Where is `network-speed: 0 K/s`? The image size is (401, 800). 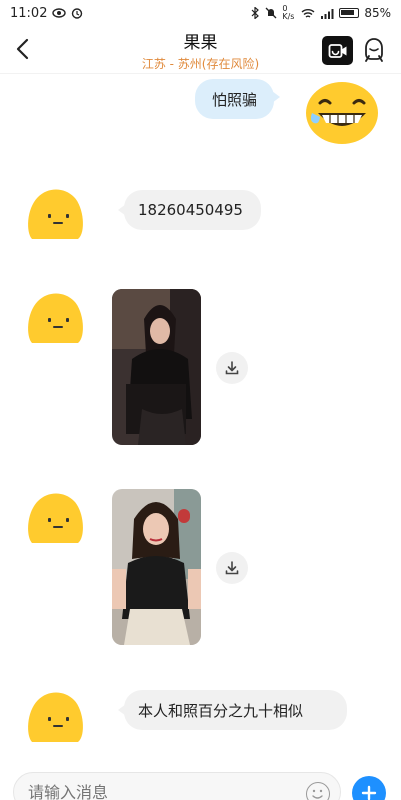
network-speed: 0 K/s is located at coordinates (288, 12).